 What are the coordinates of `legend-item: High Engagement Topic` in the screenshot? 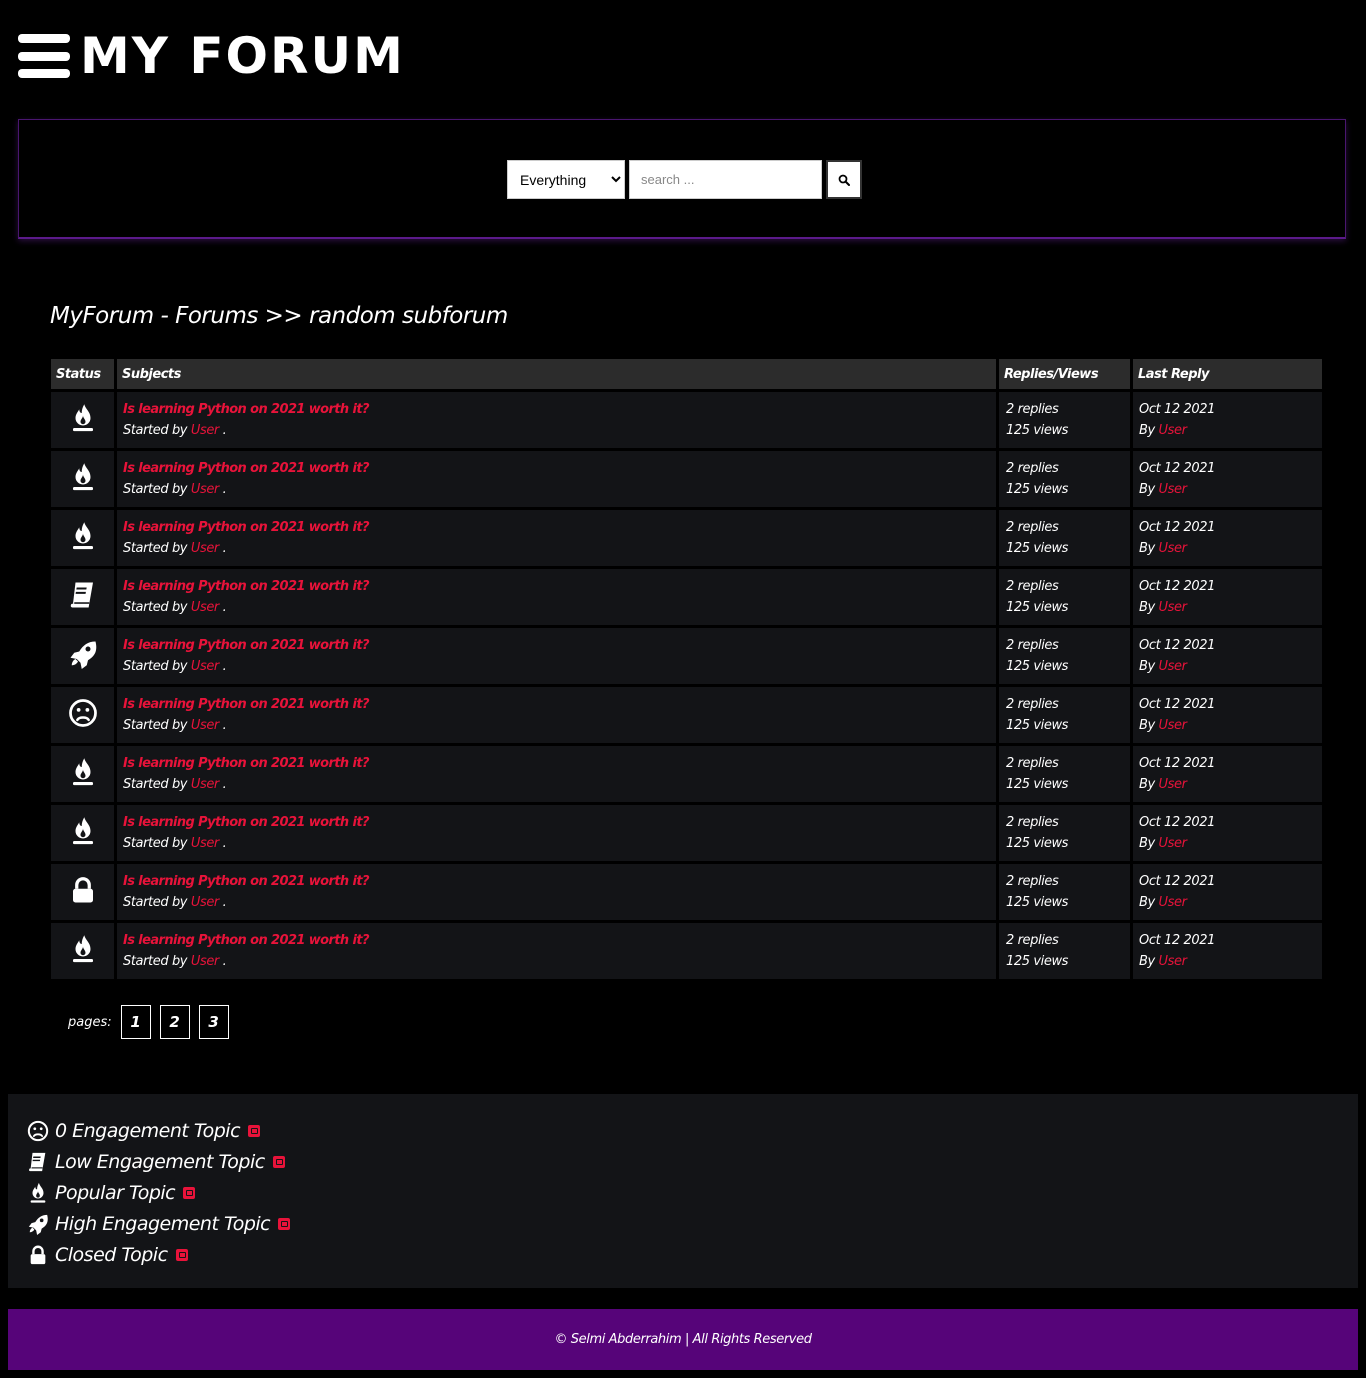 It's located at (159, 1224).